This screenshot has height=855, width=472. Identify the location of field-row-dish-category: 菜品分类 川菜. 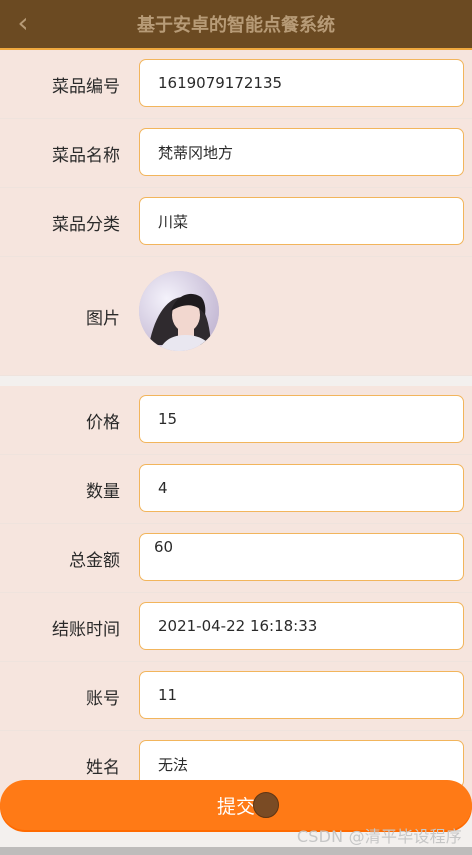
(236, 222).